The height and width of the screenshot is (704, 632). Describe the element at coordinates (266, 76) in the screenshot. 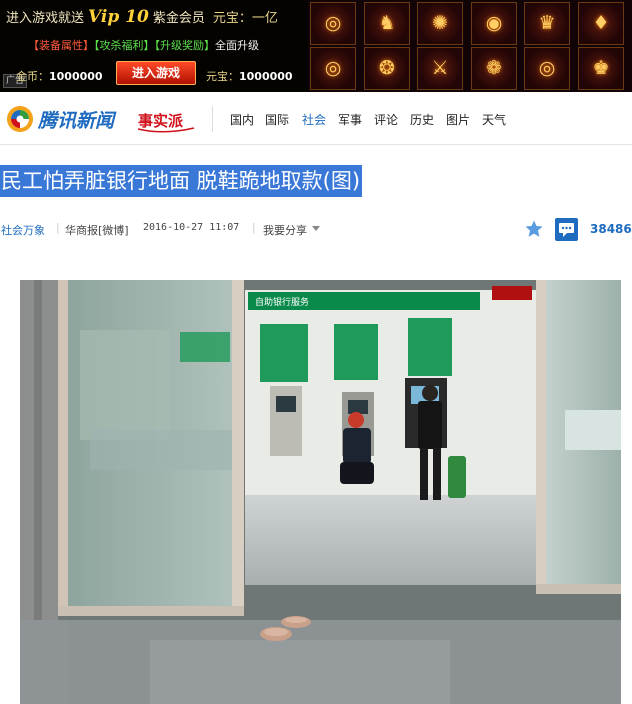

I see `ad-yuanbao-value: 1000000` at that location.